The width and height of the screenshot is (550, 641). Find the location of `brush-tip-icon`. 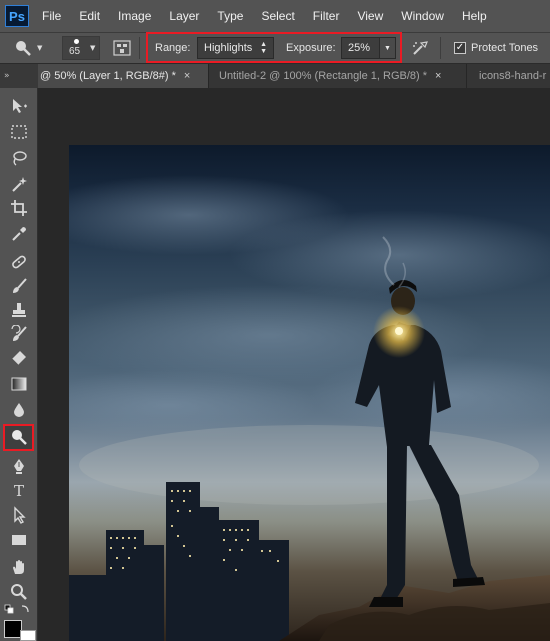

brush-tip-icon is located at coordinates (76, 41).